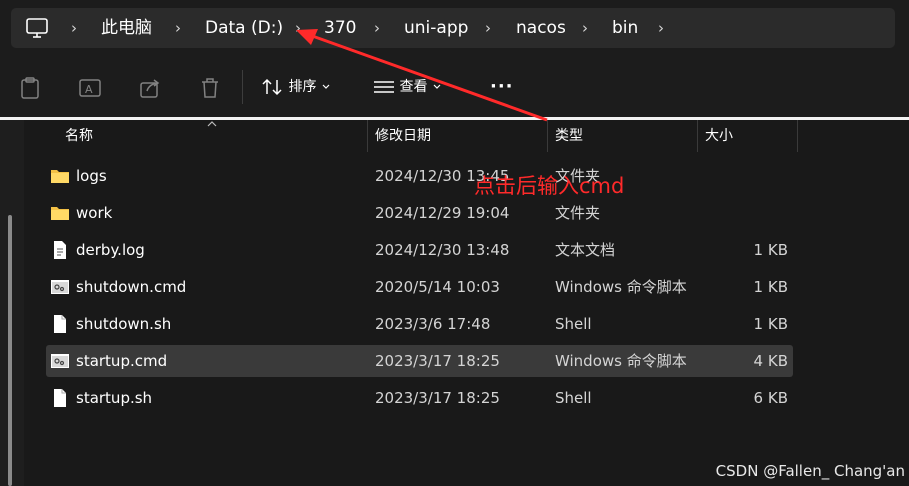 The width and height of the screenshot is (909, 486). Describe the element at coordinates (422, 75) in the screenshot. I see `annotation-arrow` at that location.